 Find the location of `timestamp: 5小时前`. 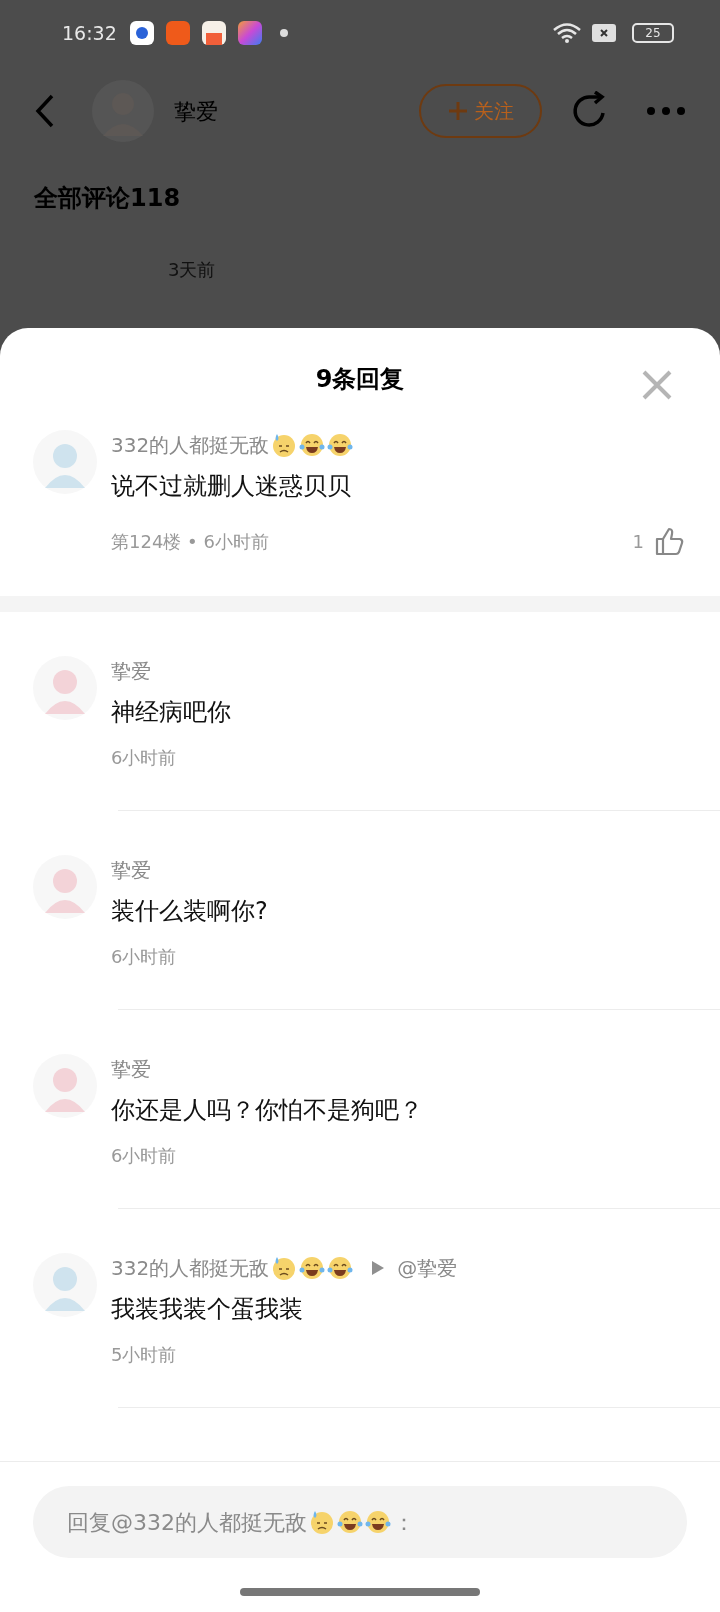

timestamp: 5小时前 is located at coordinates (144, 1355).